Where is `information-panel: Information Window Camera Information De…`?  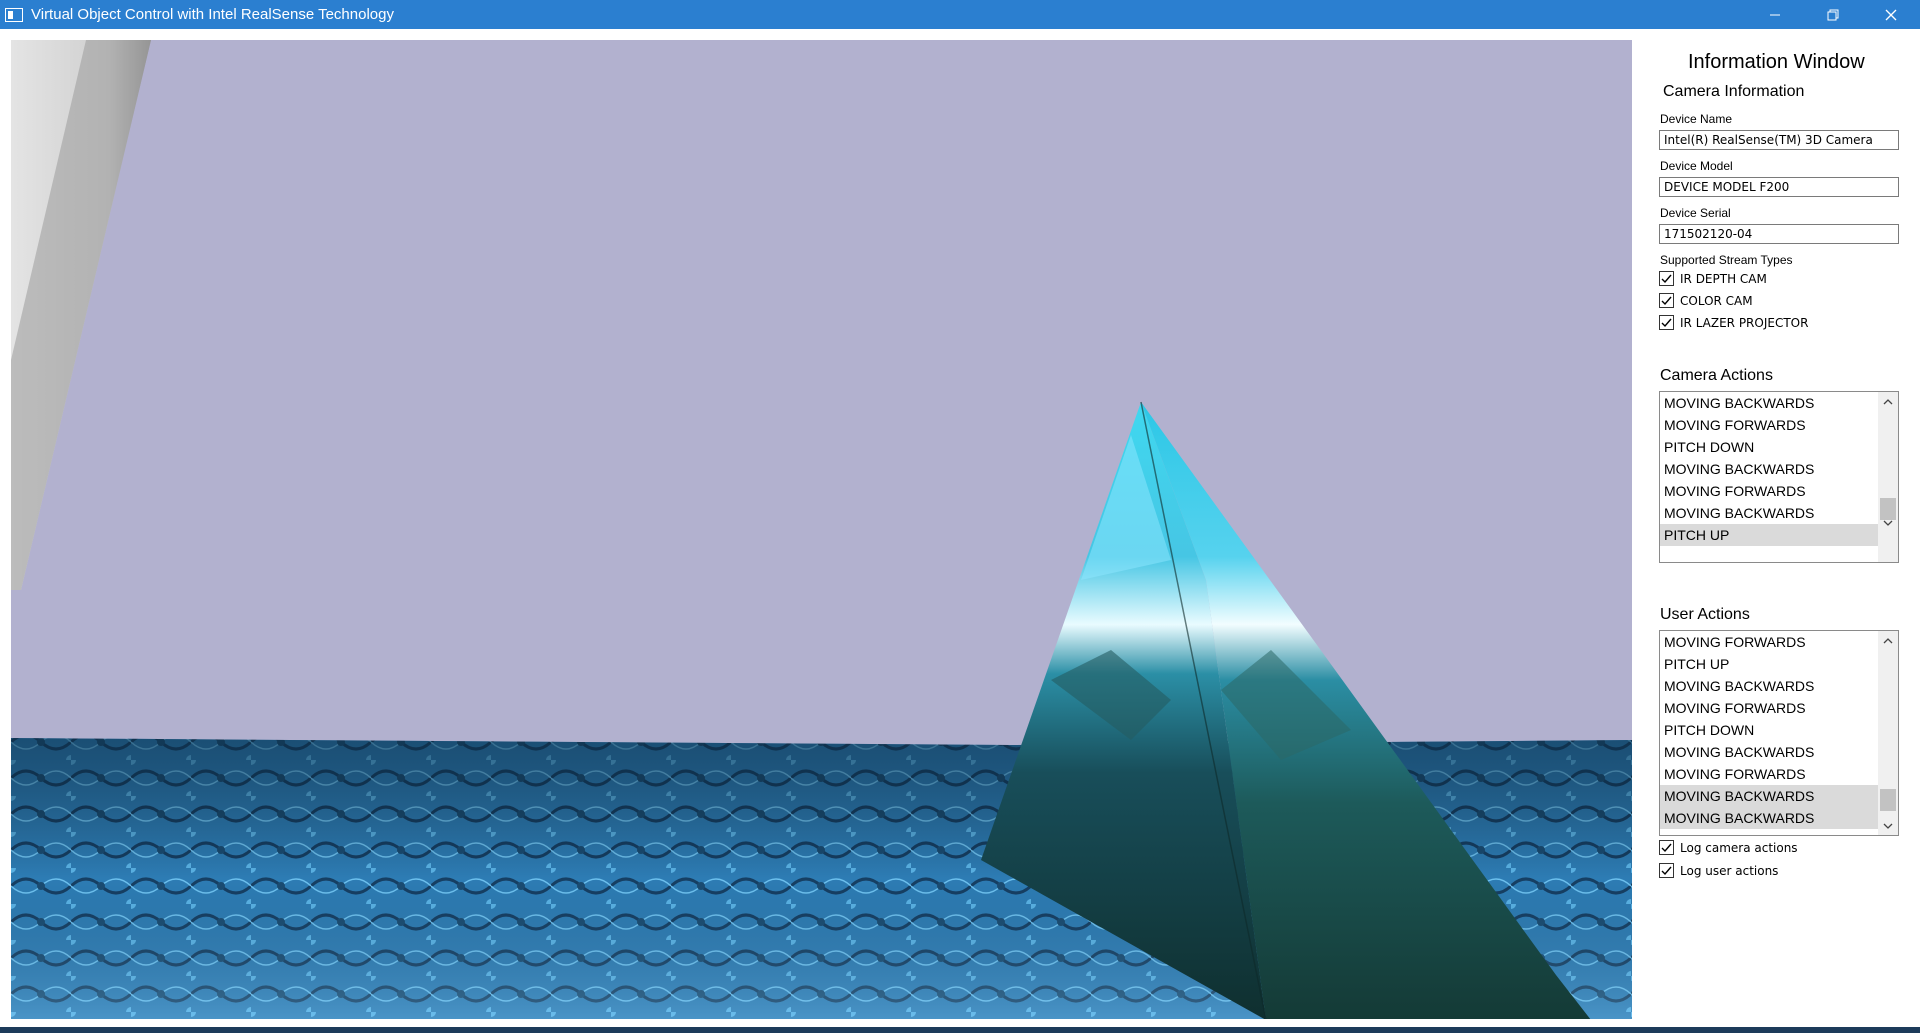 information-panel: Information Window Camera Information De… is located at coordinates (1780, 528).